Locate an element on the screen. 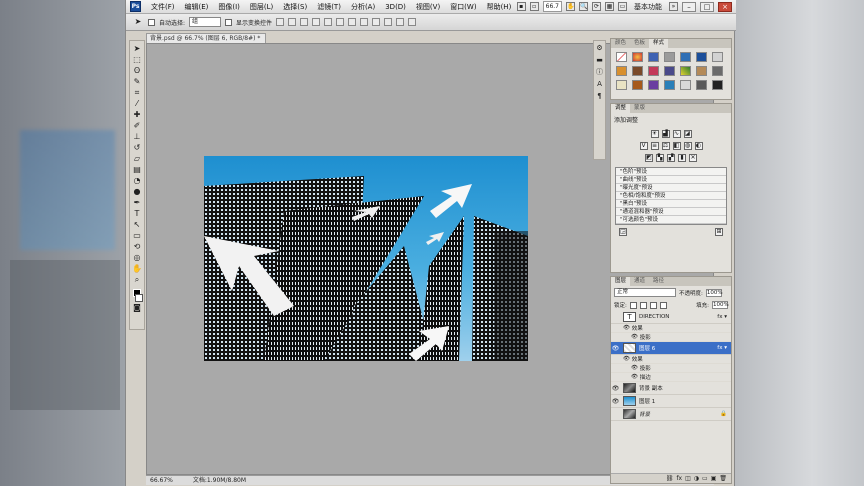 Image resolution: width=864 pixels, height=486 pixels. tab-masks: 蒙版 is located at coordinates (639, 108).